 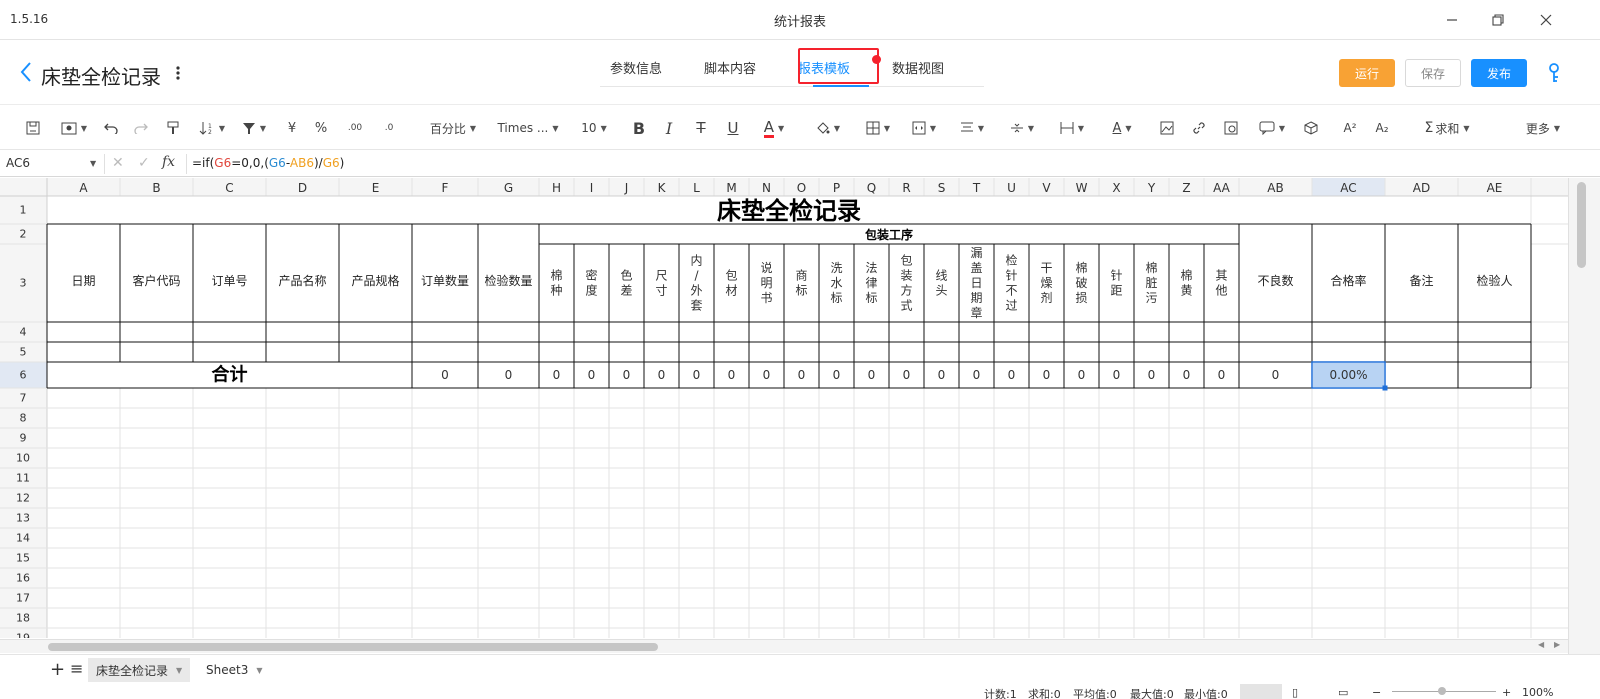 What do you see at coordinates (636, 67) in the screenshot?
I see `tab-params: 参数信息` at bounding box center [636, 67].